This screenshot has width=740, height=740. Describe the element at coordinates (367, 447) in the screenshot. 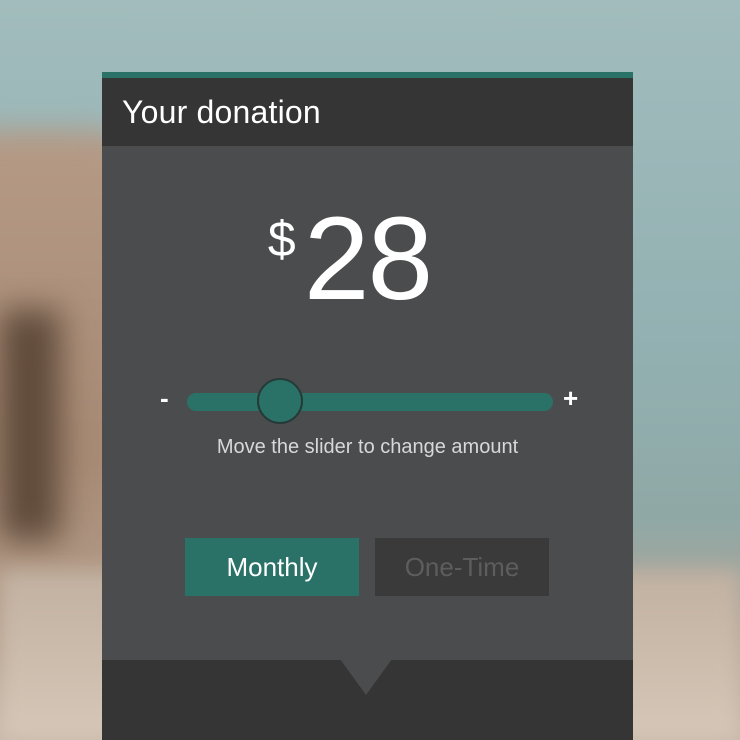

I see `slider-hint: Move the slider to change amount` at that location.